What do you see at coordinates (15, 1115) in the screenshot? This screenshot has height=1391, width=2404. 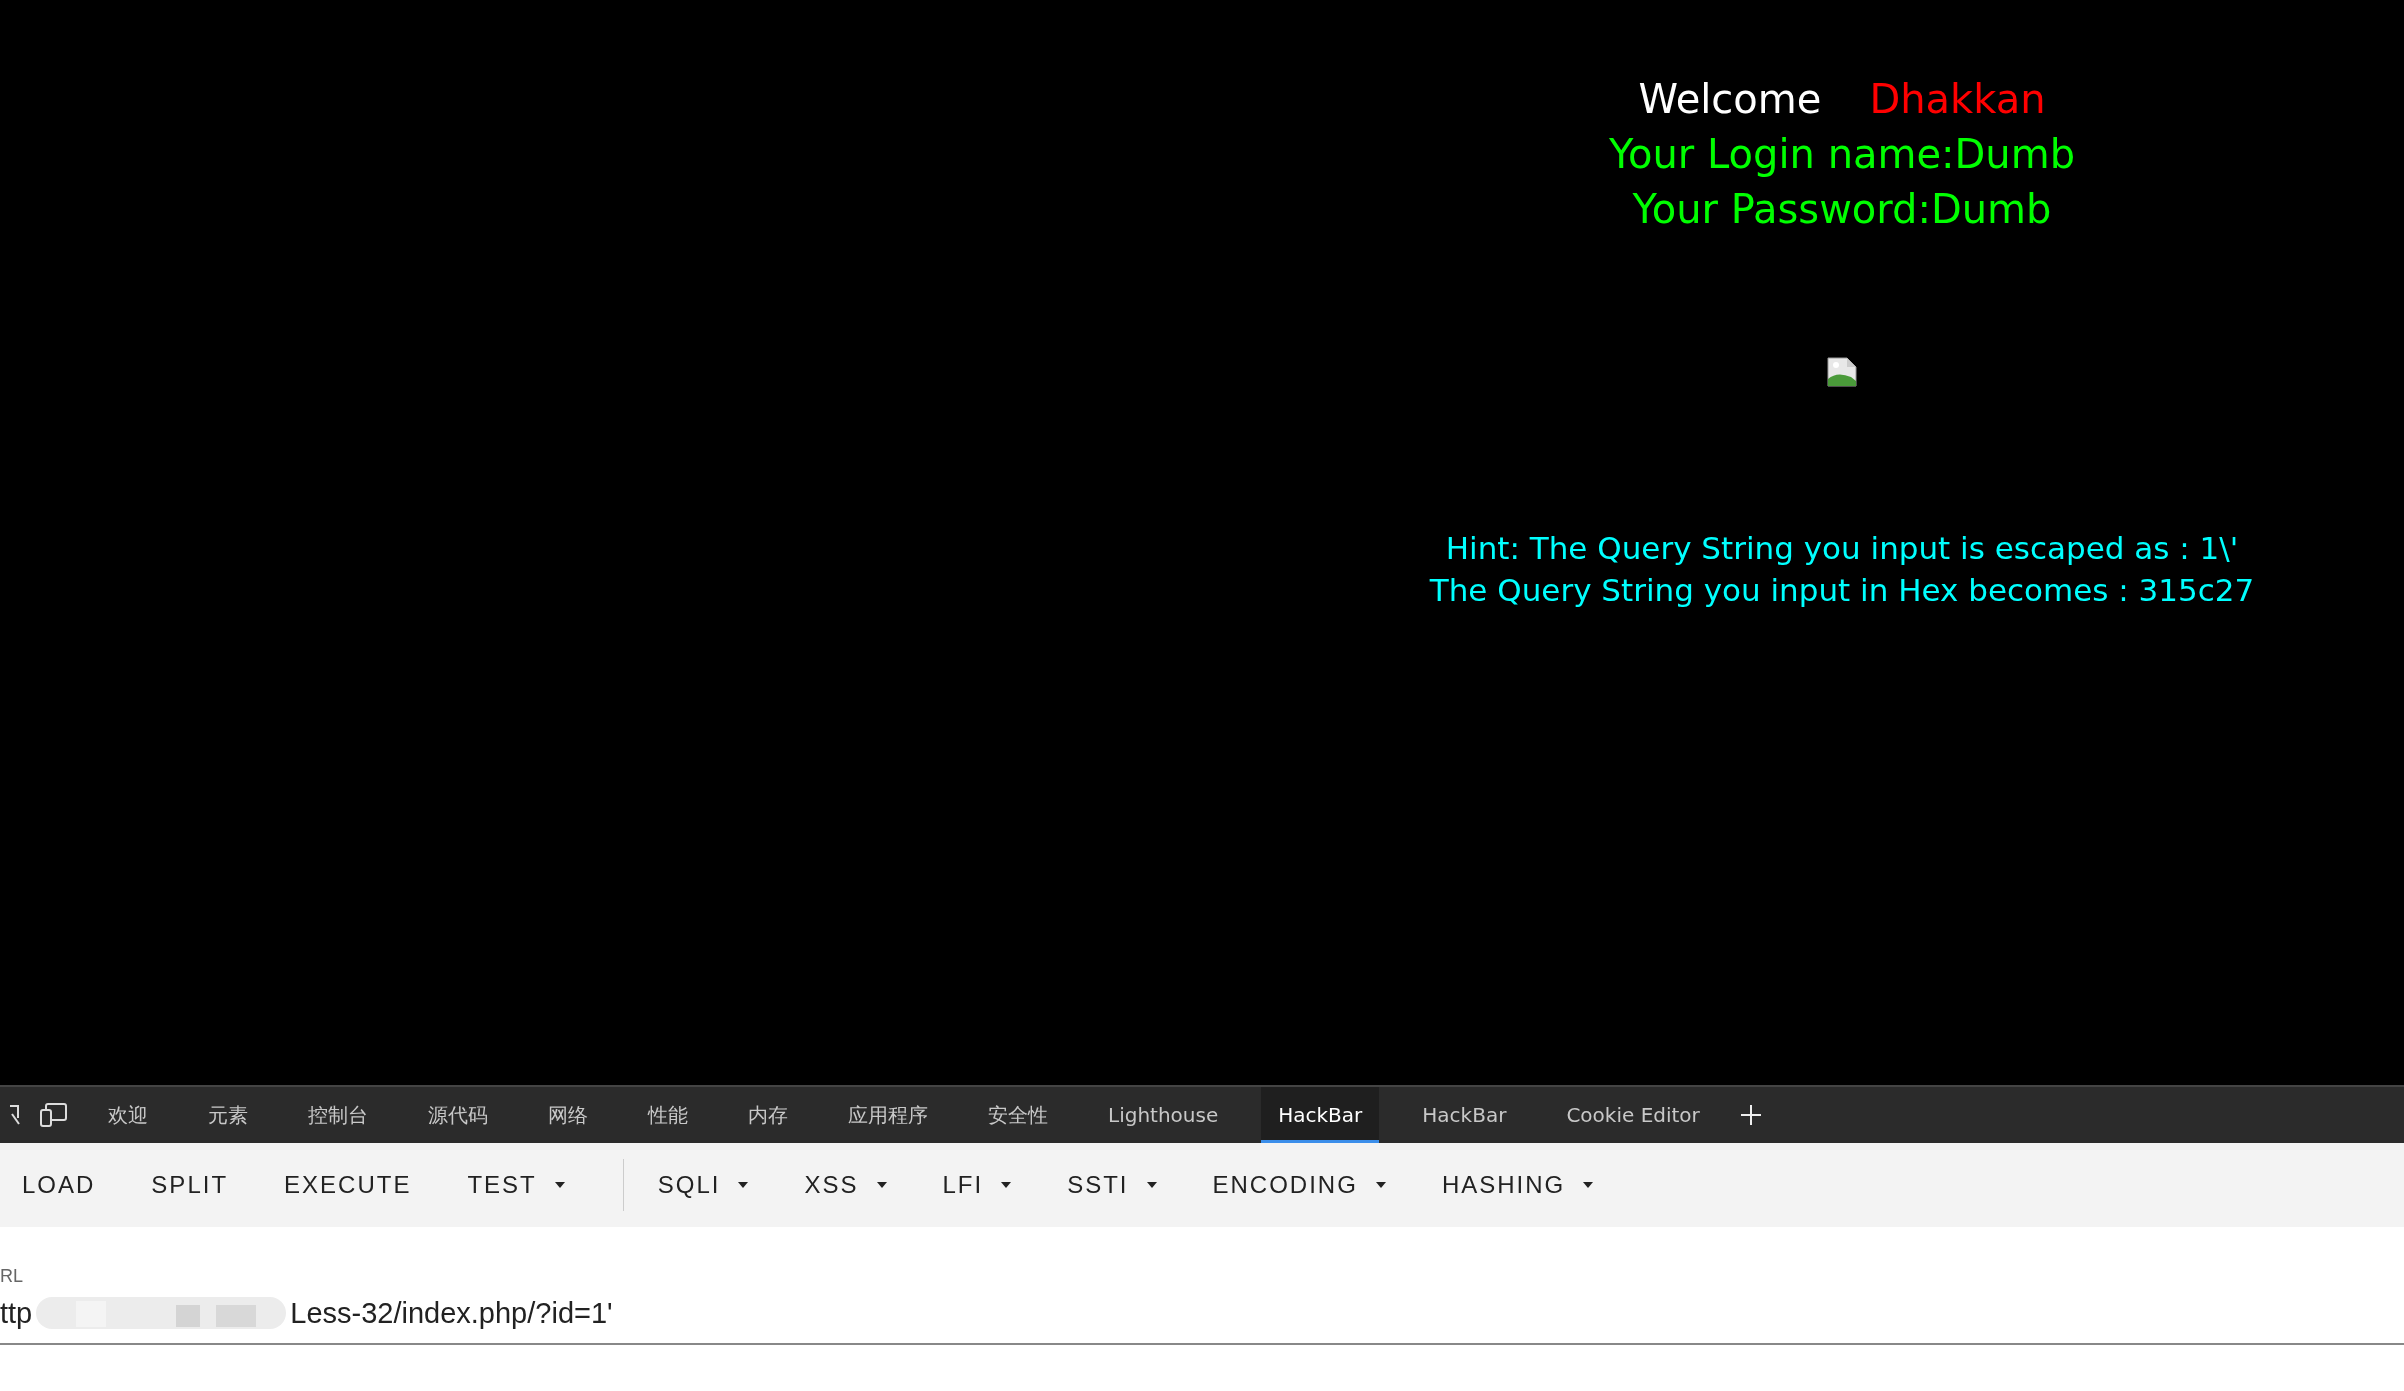 I see `inspect-icon` at bounding box center [15, 1115].